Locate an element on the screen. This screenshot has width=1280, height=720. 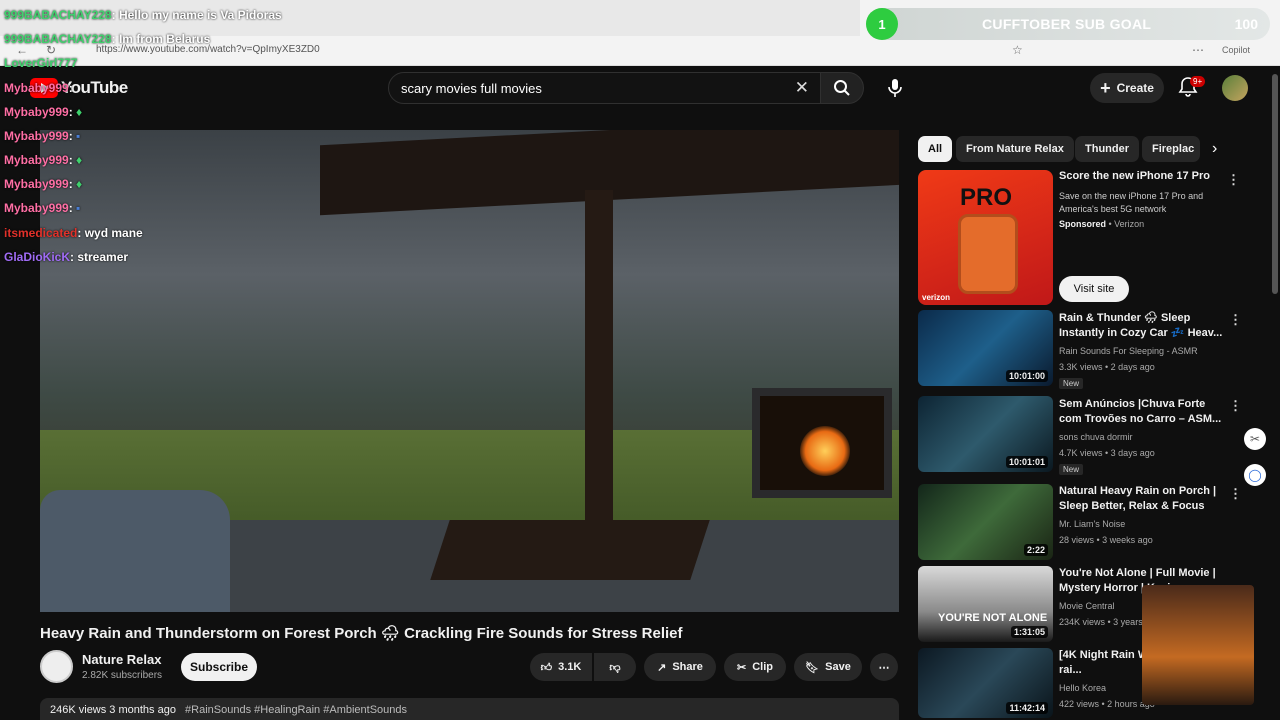
sub-goal-count: 1 is located at coordinates (882, 24).